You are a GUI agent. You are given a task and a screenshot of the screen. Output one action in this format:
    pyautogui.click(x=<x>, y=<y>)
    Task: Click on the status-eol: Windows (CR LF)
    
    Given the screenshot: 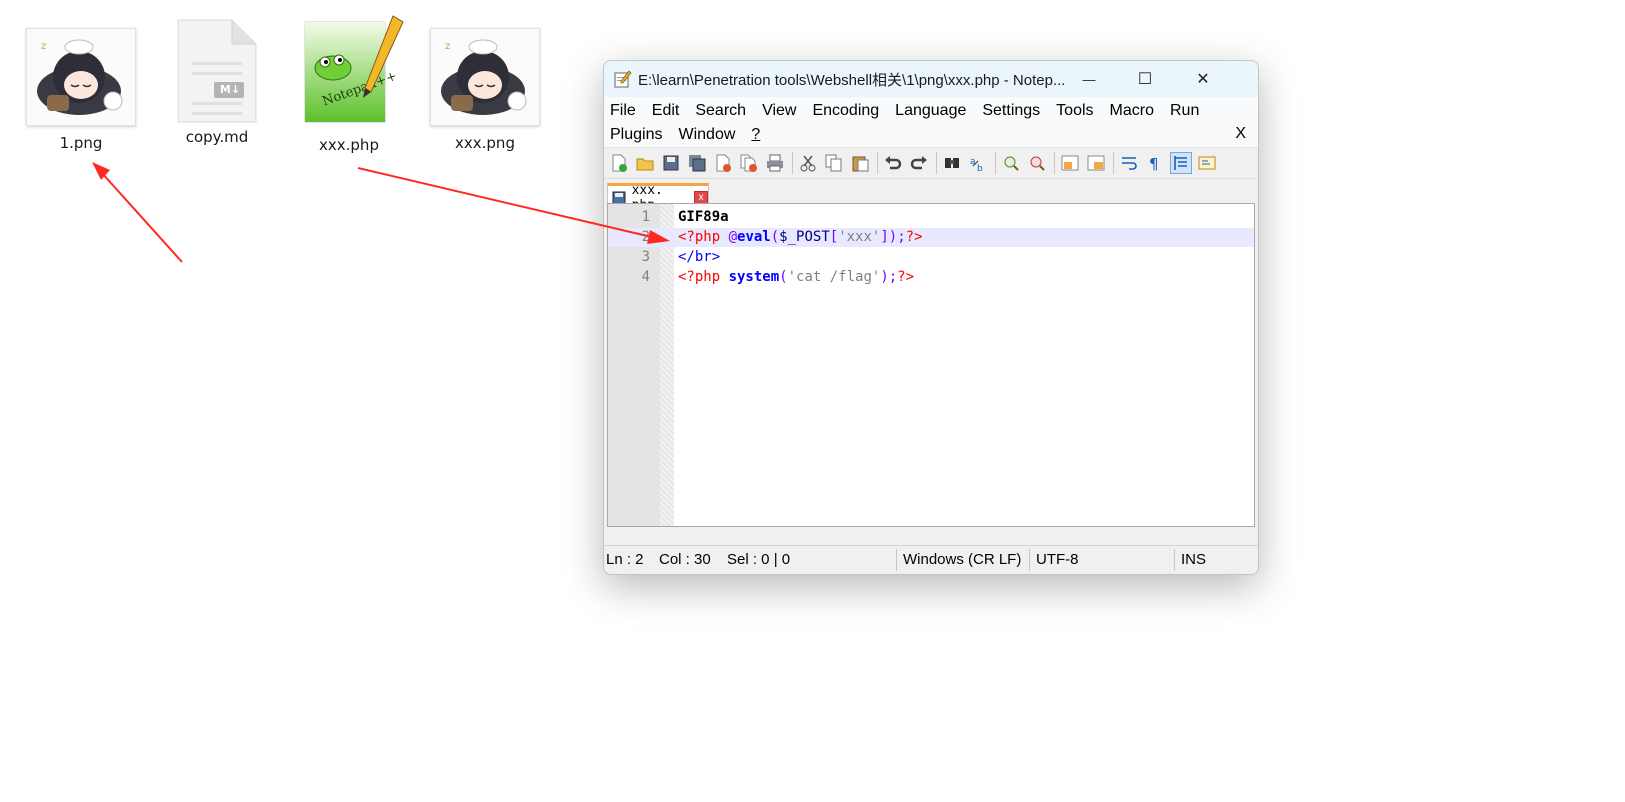 What is the action you would take?
    pyautogui.click(x=962, y=560)
    